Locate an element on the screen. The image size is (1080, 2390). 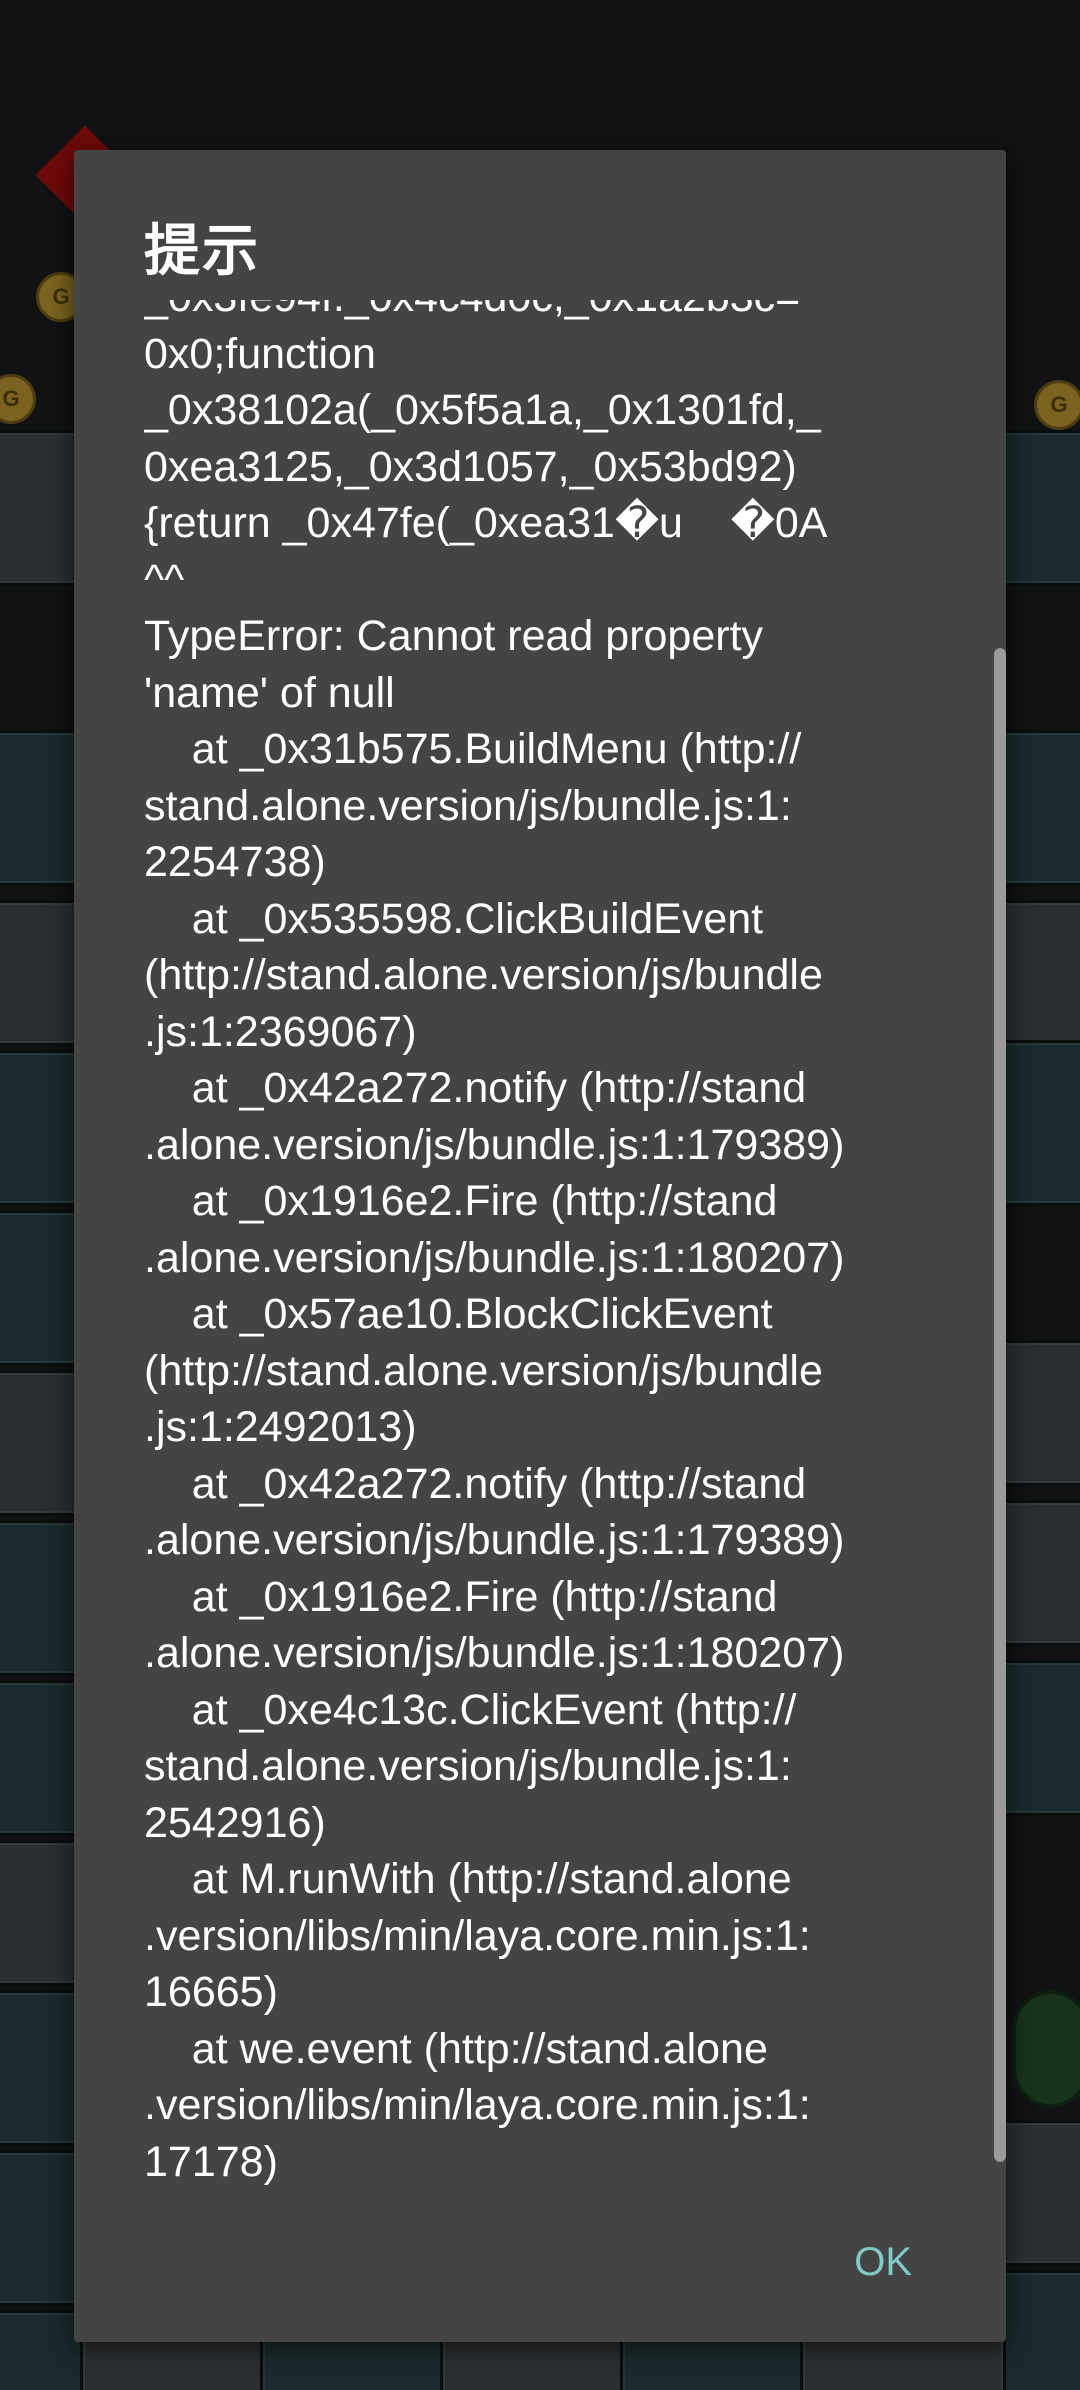
green-badge-icon is located at coordinates (1046, 2049).